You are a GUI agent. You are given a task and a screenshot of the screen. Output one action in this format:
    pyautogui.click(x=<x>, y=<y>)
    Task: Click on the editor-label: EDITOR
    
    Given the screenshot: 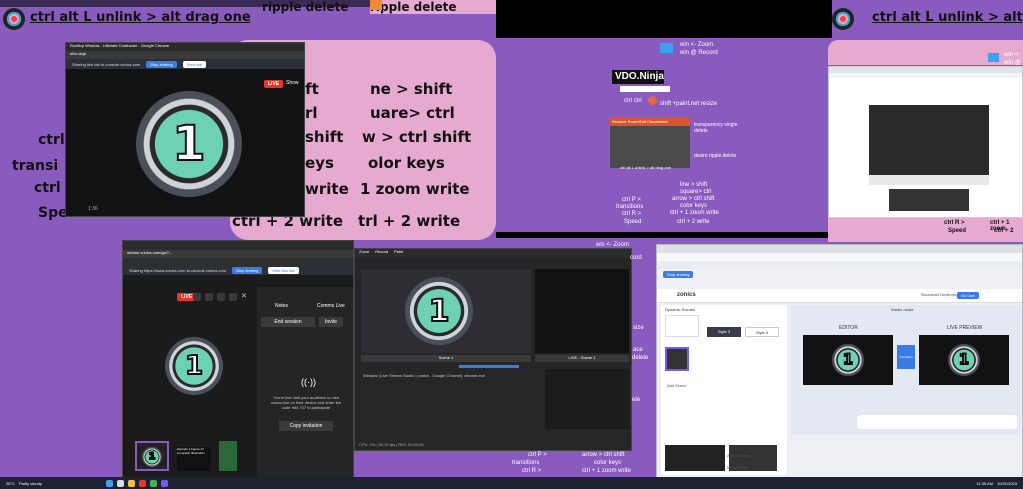 What is the action you would take?
    pyautogui.click(x=848, y=328)
    